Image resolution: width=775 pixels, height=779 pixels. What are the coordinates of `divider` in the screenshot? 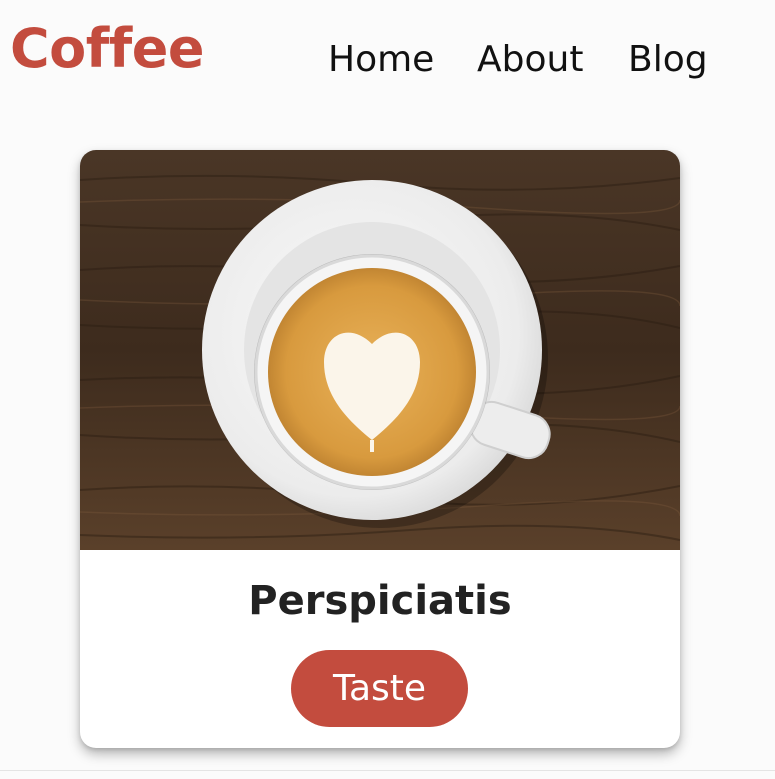 It's located at (387, 770).